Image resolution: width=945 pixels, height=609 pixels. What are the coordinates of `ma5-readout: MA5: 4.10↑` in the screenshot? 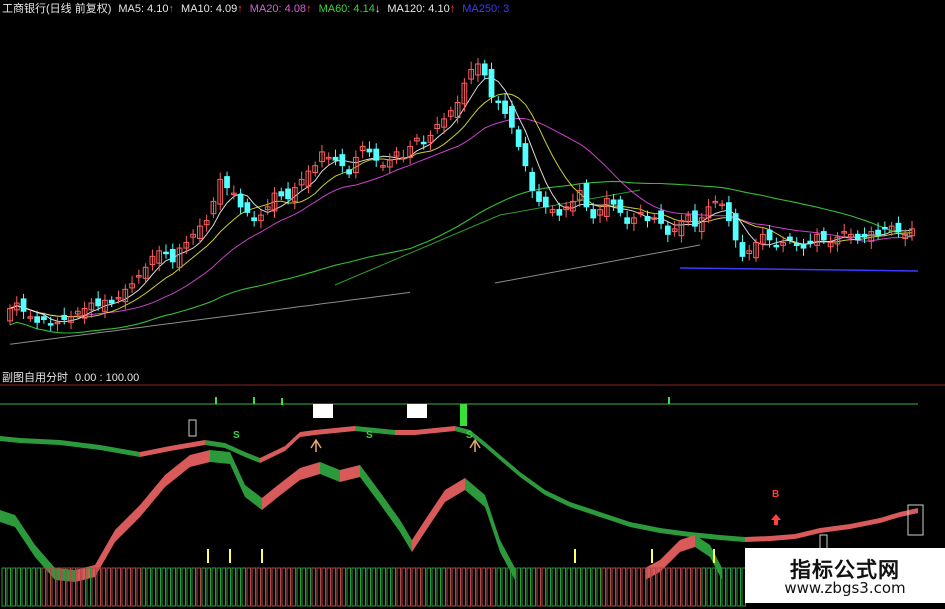 It's located at (146, 9).